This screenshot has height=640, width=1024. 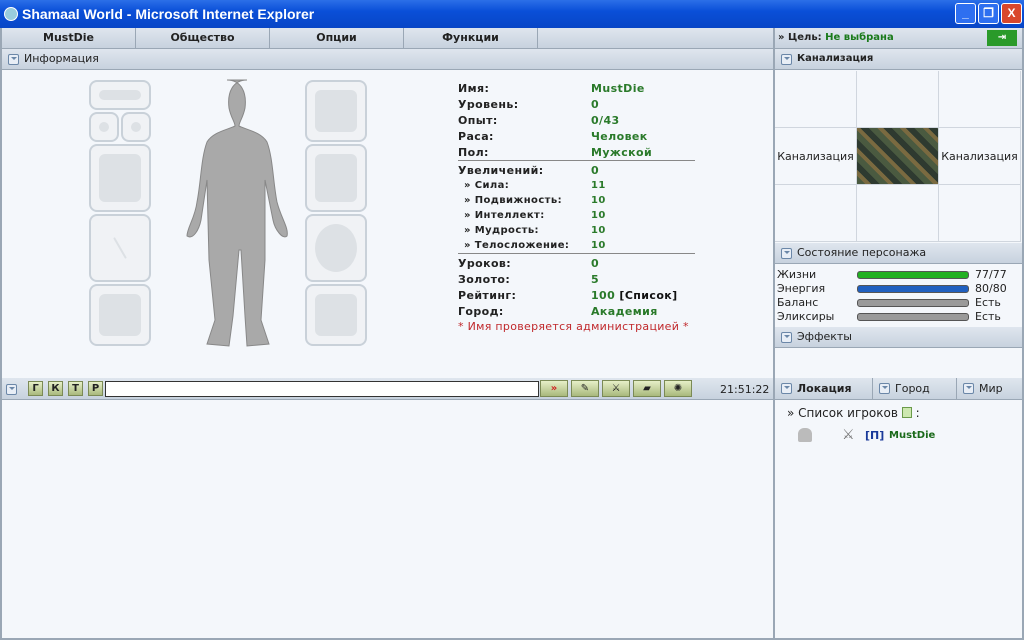 I want to click on effects-header: Эффекты, so click(x=898, y=337).